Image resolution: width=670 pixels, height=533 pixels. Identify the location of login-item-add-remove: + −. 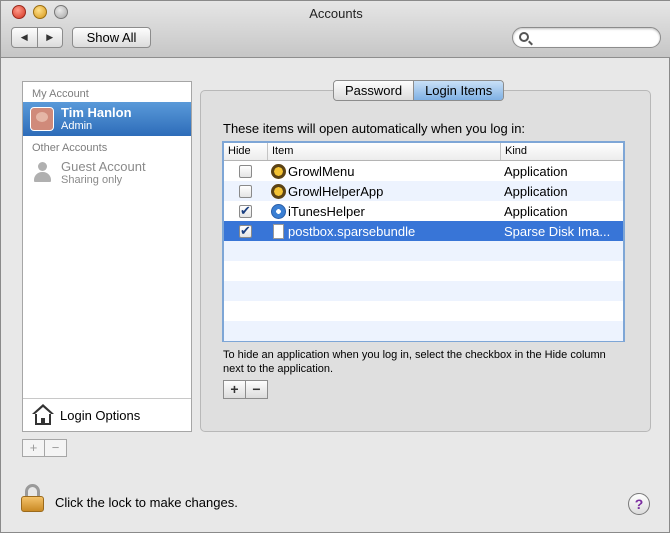
(245, 389).